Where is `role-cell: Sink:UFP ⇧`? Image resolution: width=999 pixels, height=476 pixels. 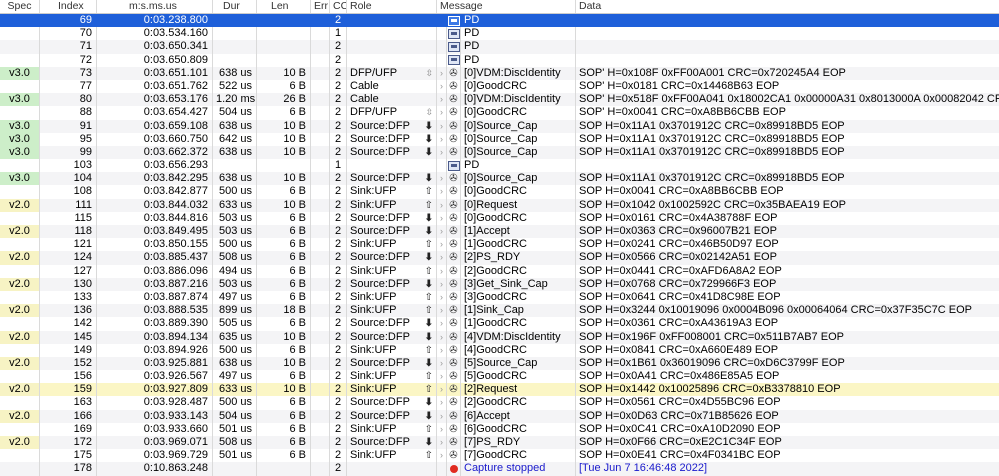 role-cell: Sink:UFP ⇧ is located at coordinates (392, 245).